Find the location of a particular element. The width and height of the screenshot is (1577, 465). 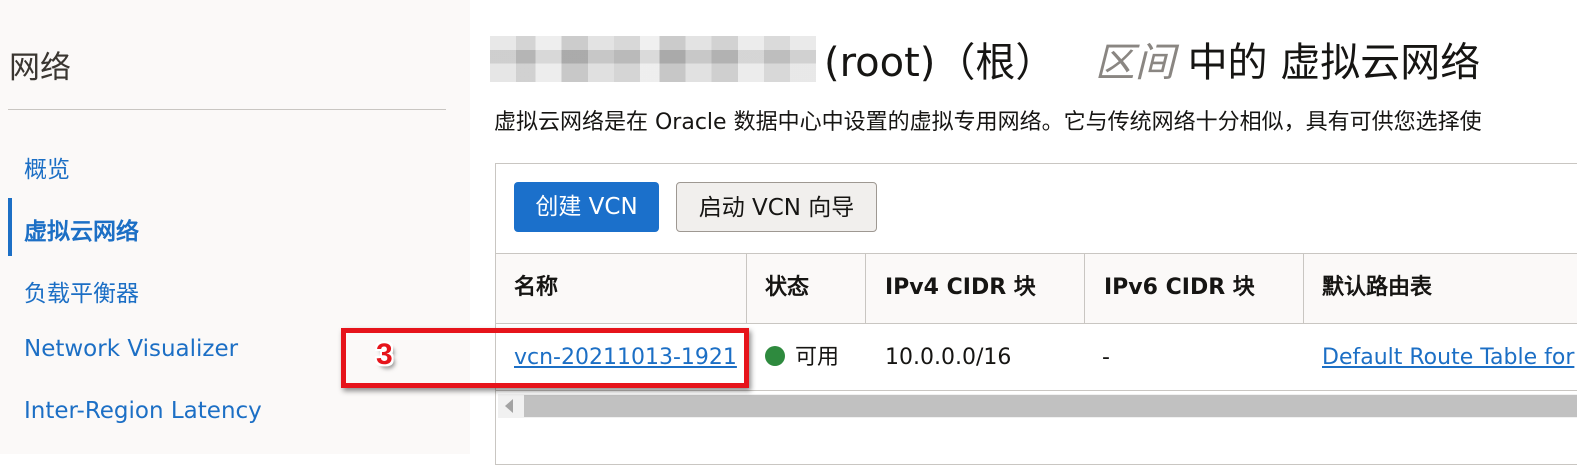

column-header-ipv6: IPv6 CIDR 块 is located at coordinates (1179, 287).